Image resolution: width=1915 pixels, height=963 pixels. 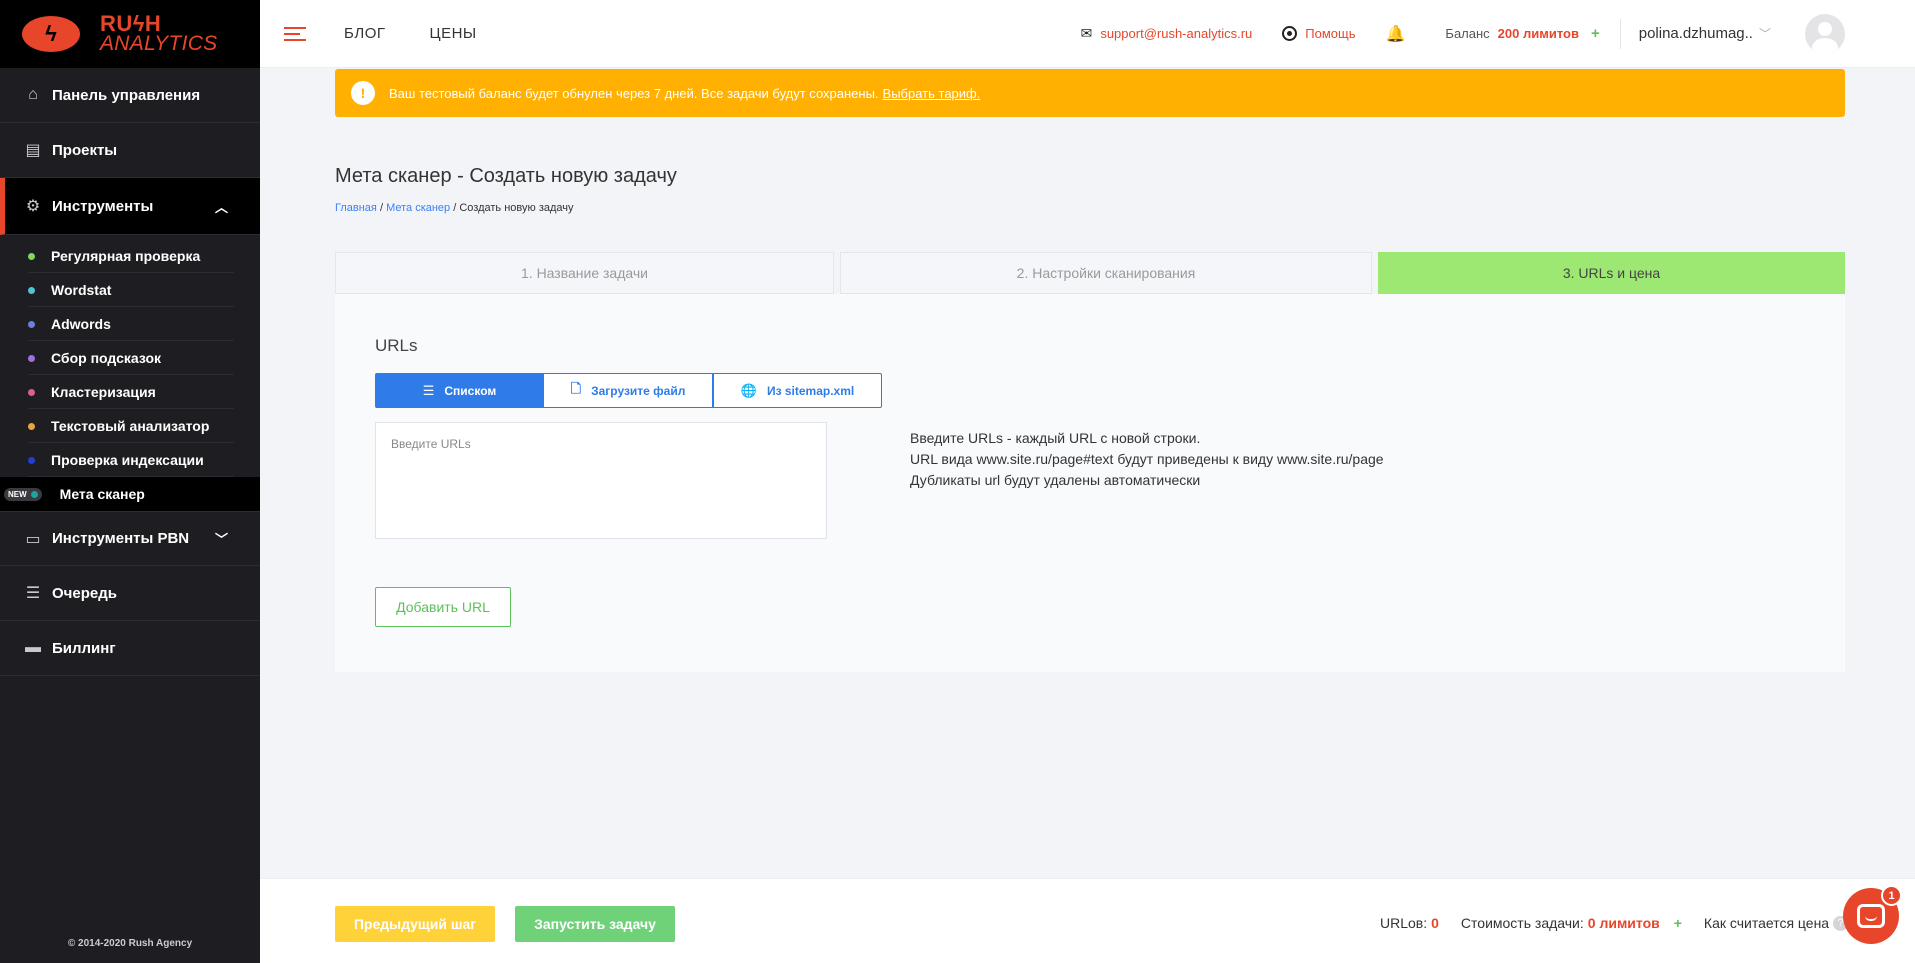 I want to click on sidebar-item-projects: ▤ Проекты, so click(x=130, y=150).